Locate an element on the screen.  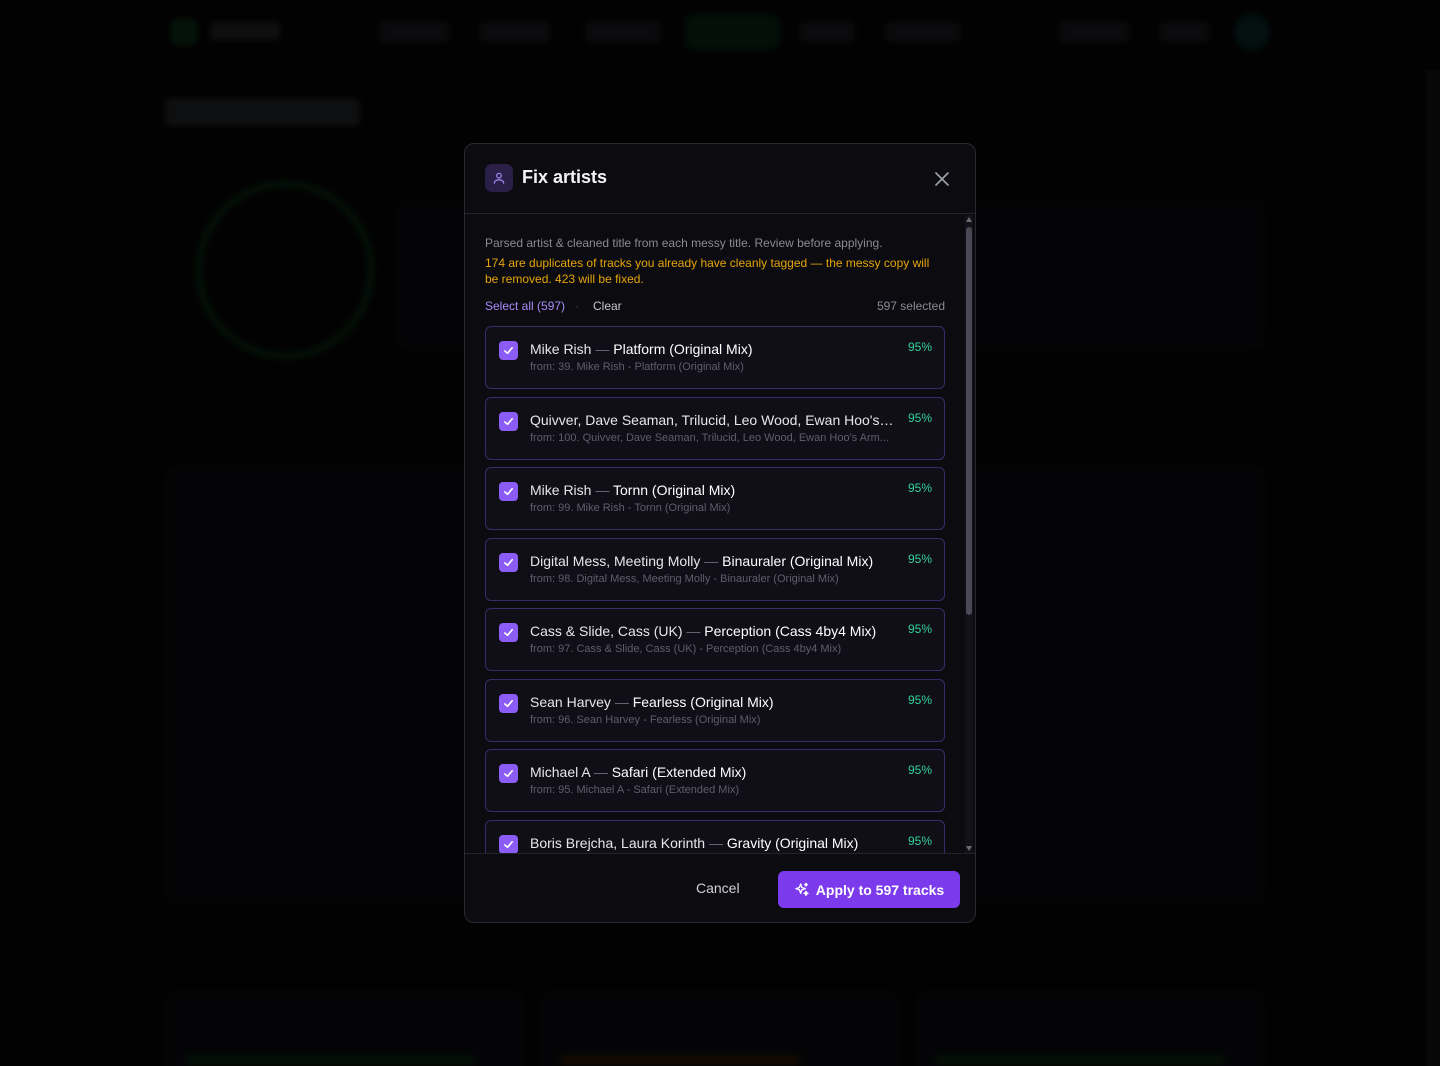
selected-count: 597 selected is located at coordinates (910, 306).